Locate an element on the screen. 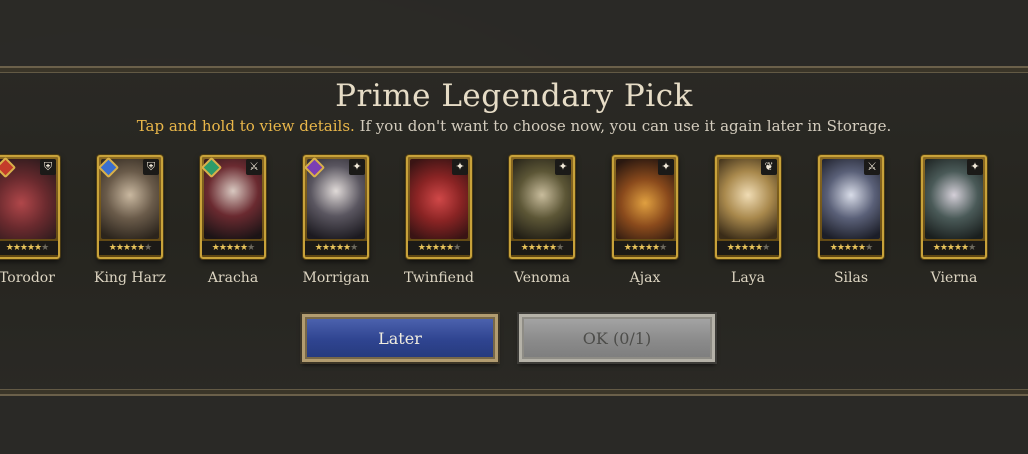  background-top-band is located at coordinates (514, 33).